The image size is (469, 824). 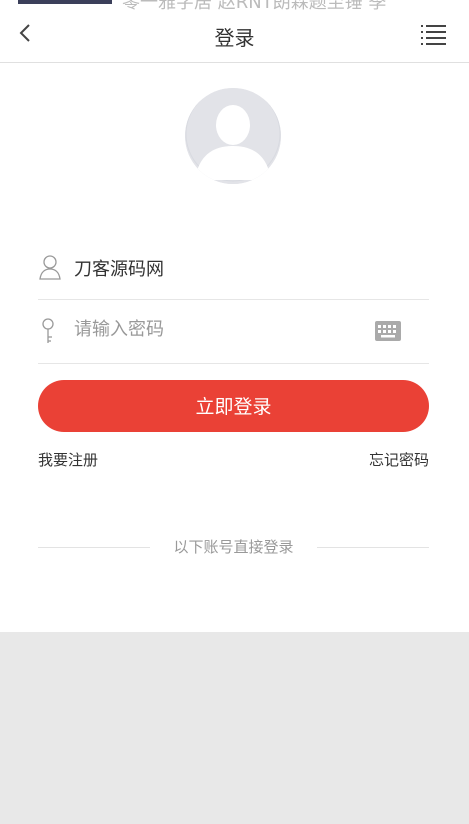 I want to click on thumbnail-image, so click(x=65, y=2).